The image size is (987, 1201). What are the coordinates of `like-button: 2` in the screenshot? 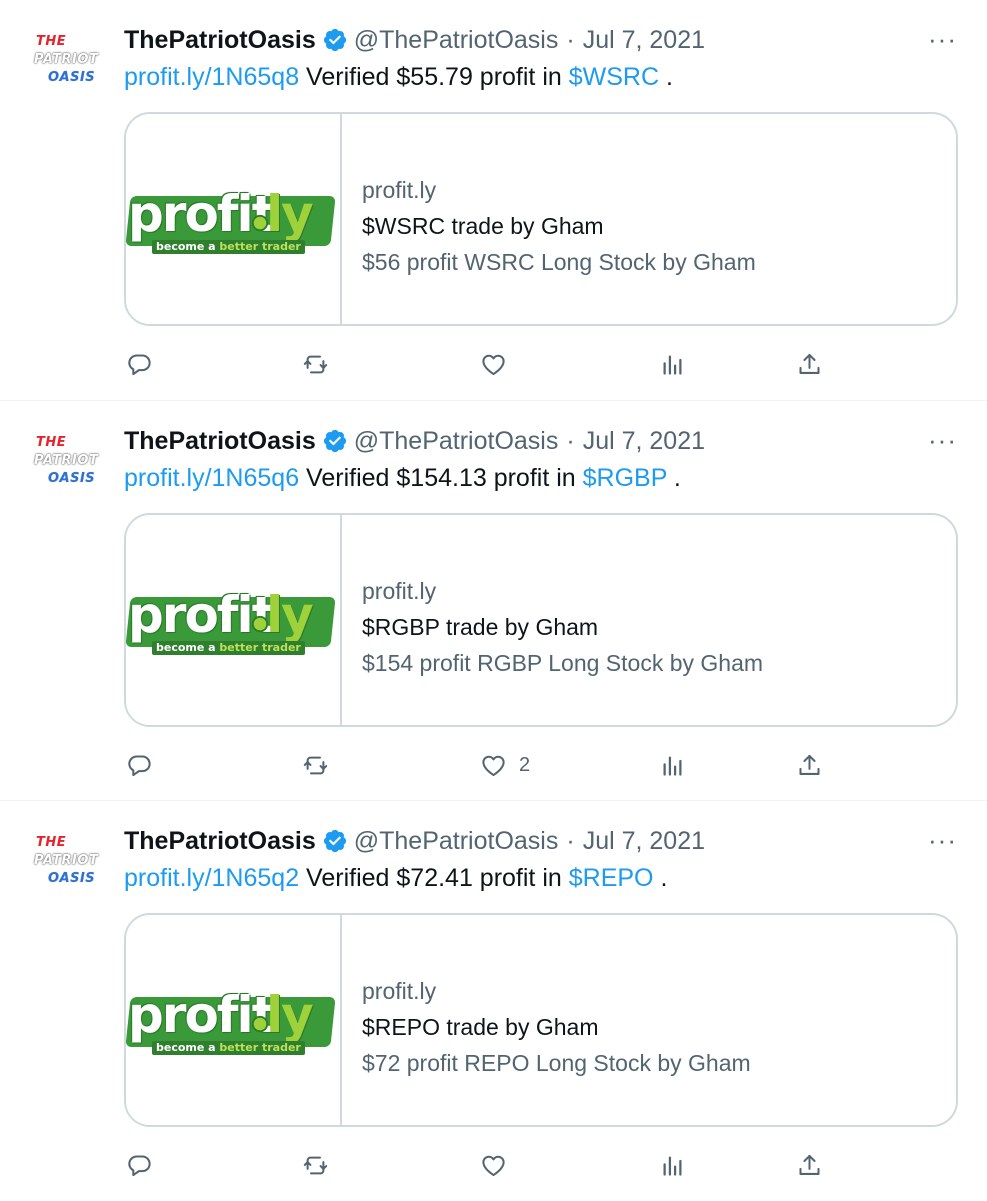 It's located at (505, 765).